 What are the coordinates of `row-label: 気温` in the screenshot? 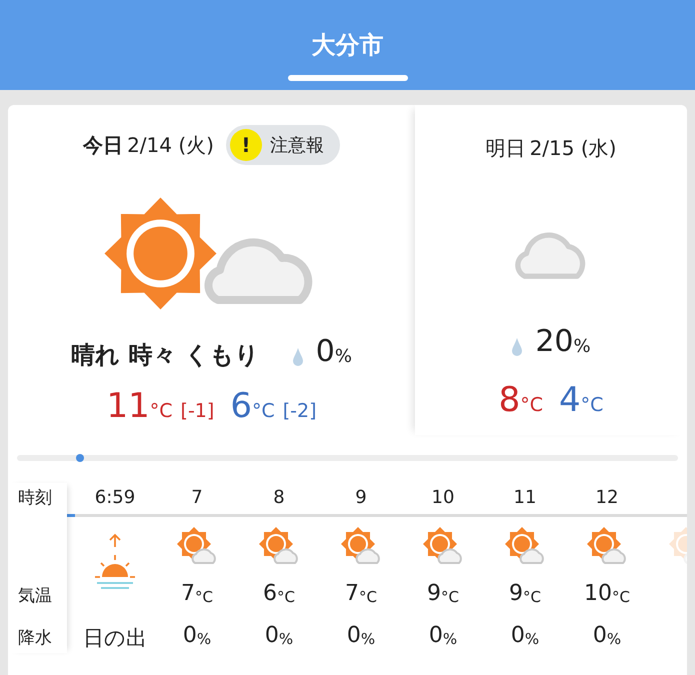 It's located at (35, 596).